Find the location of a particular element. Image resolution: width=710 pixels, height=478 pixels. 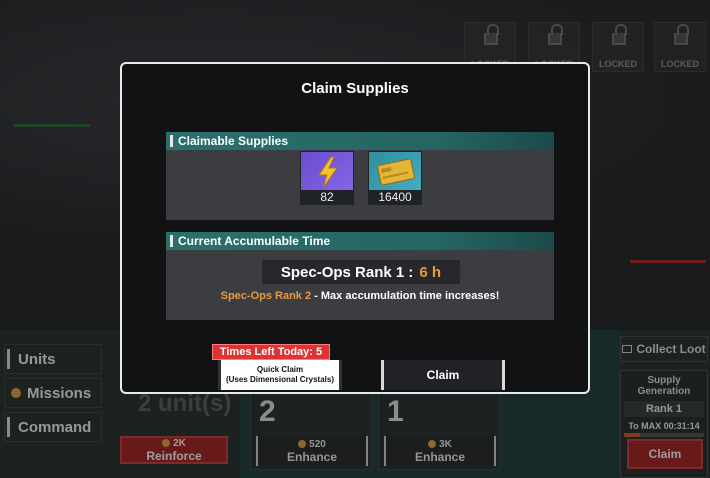

claimable-supplies-section: Claimable Supplies 82 16400 is located at coordinates (360, 176).